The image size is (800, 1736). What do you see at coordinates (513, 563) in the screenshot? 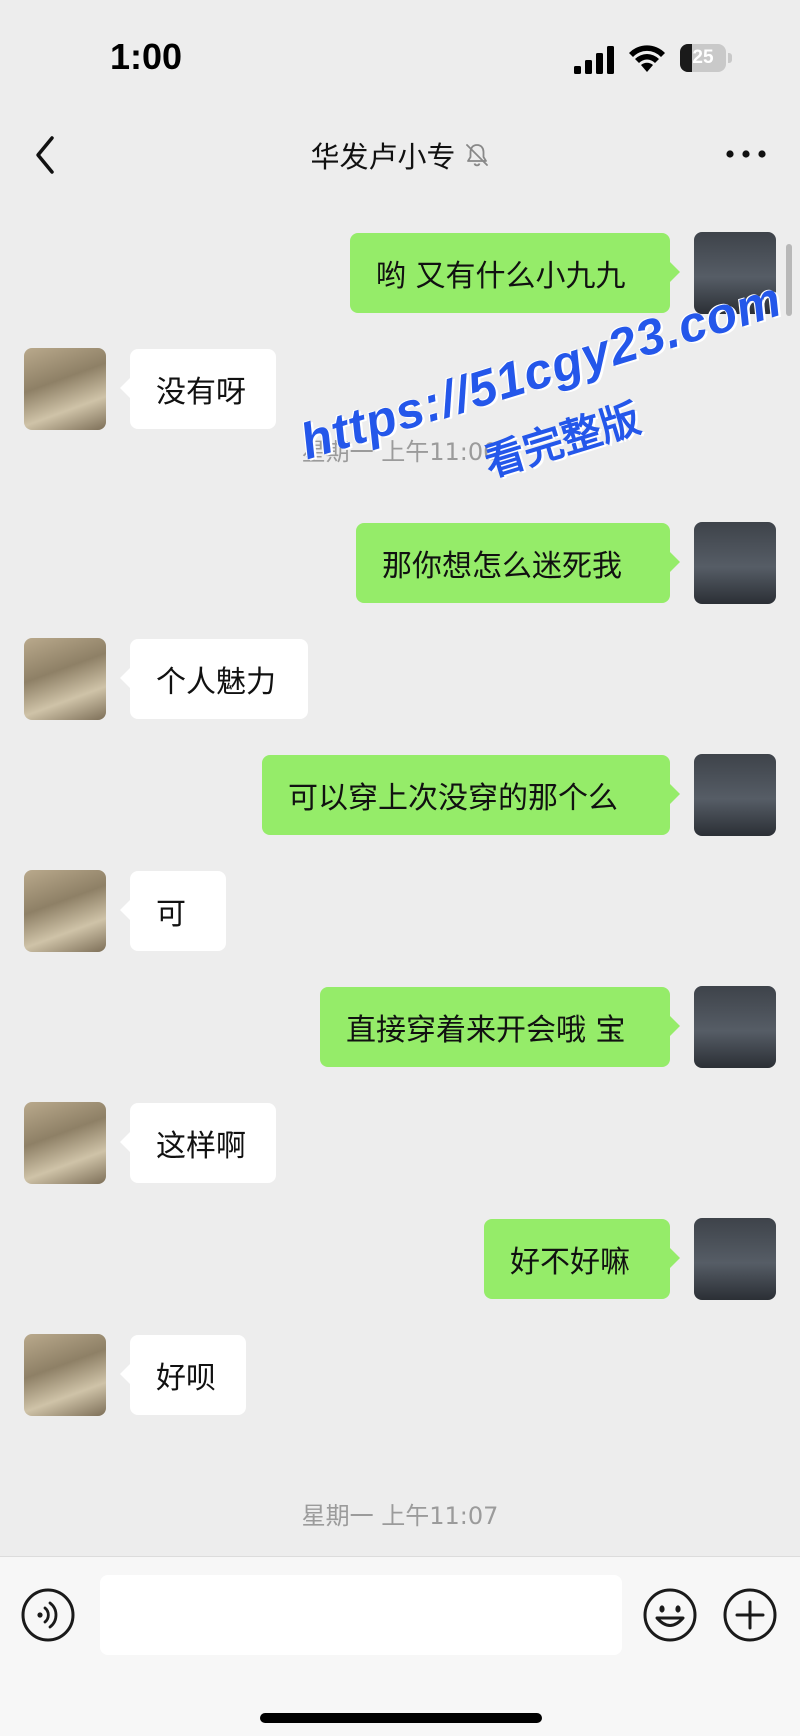
I see `message-bubble-self: 那你想怎么迷死我` at bounding box center [513, 563].